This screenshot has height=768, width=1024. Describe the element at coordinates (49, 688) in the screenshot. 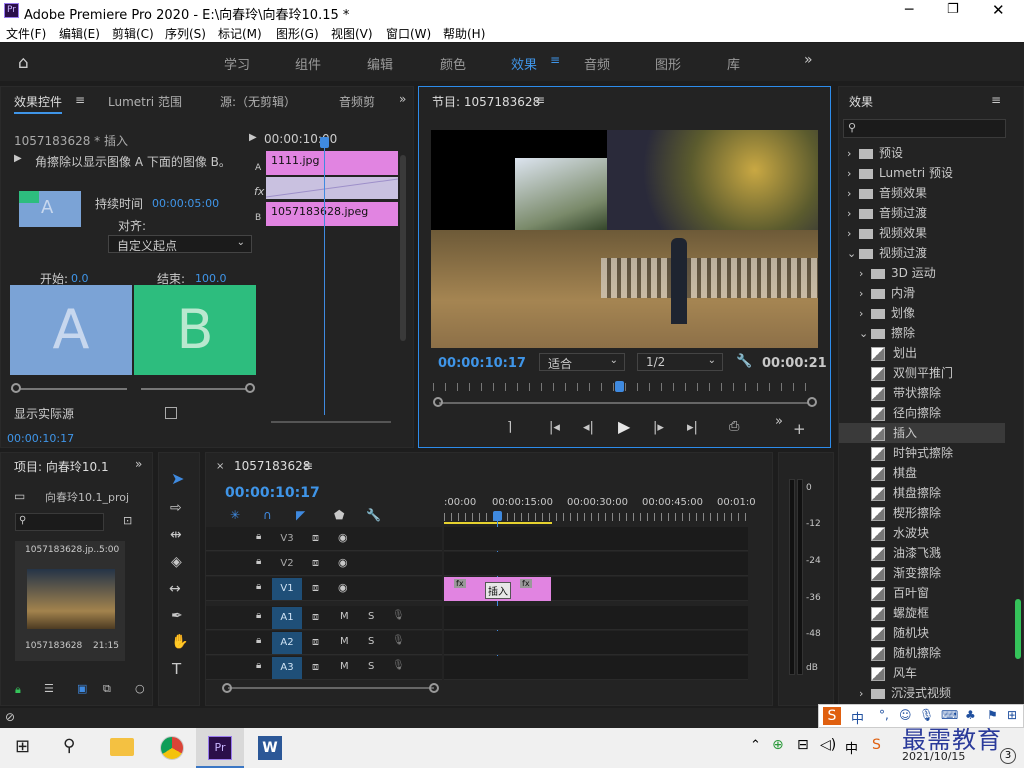

I see `list-view-icon: ☰` at that location.